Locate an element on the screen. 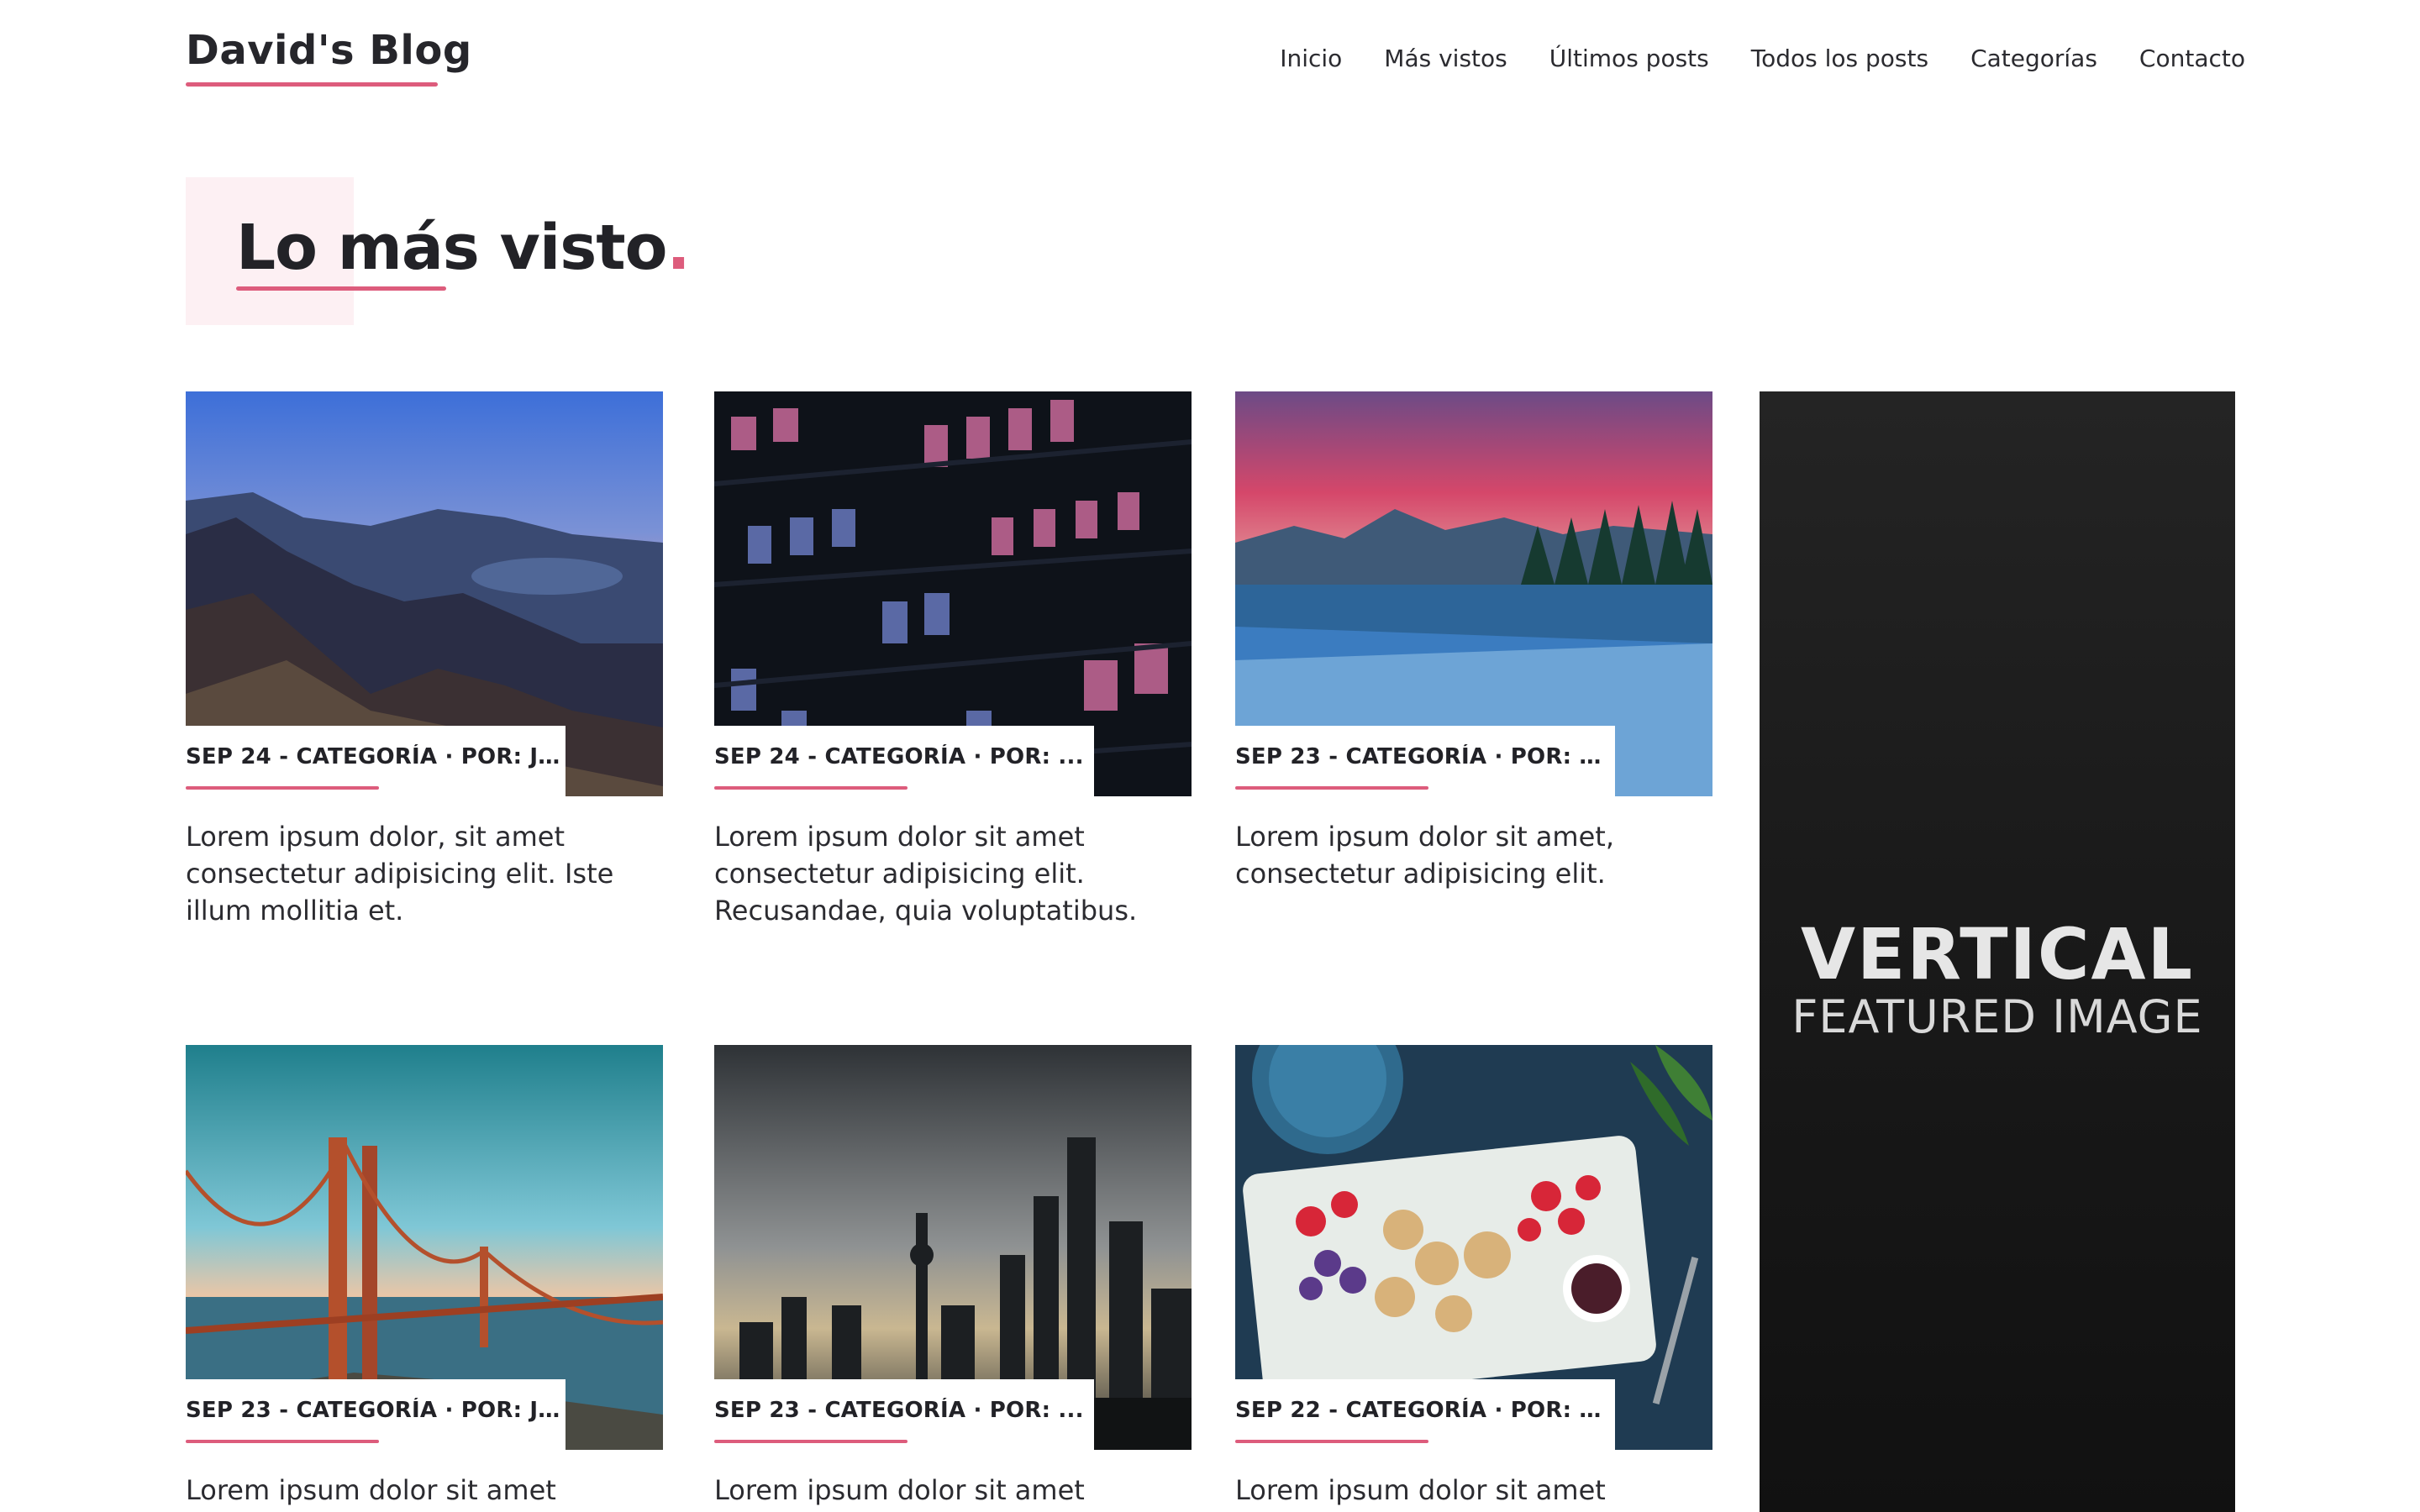 The height and width of the screenshot is (1512, 2420). site-brand: David's Blog is located at coordinates (329, 56).